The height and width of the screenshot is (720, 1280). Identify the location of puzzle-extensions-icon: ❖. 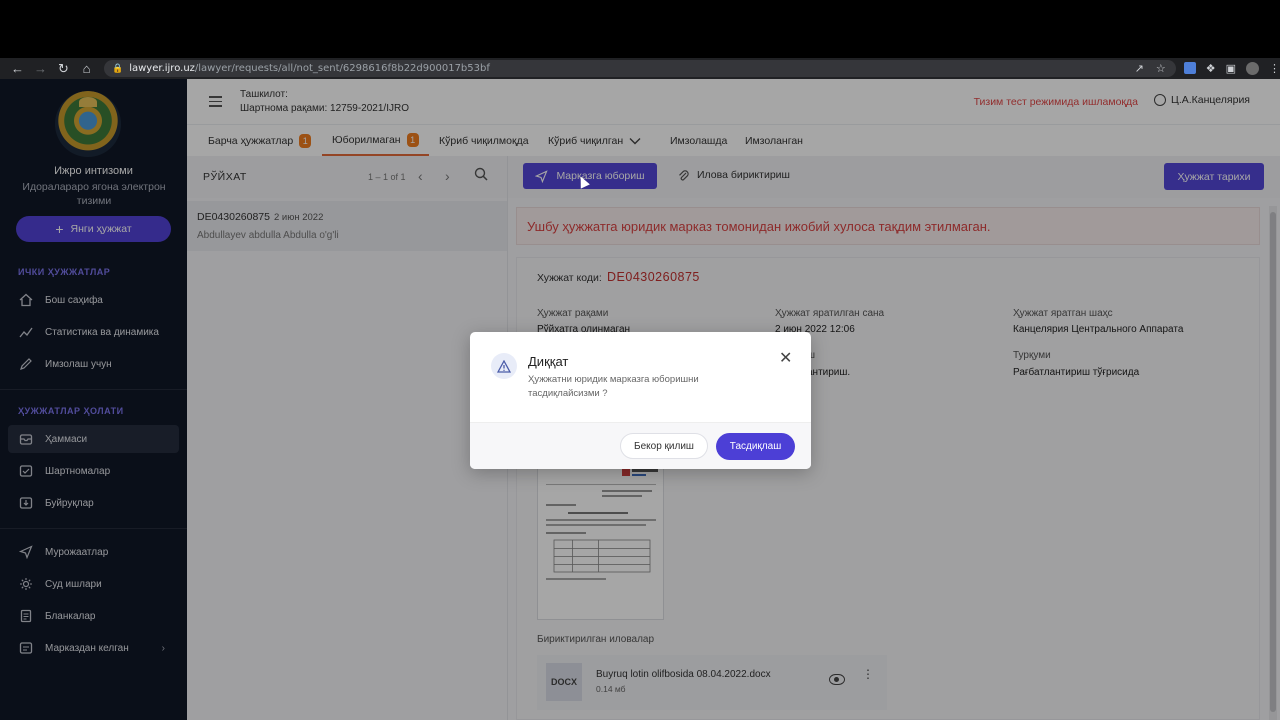
(1211, 68).